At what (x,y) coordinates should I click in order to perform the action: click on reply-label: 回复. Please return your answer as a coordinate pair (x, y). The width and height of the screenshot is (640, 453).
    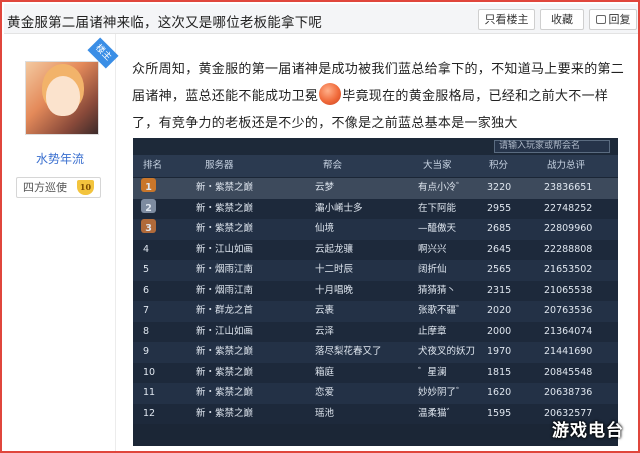
    Looking at the image, I should click on (619, 19).